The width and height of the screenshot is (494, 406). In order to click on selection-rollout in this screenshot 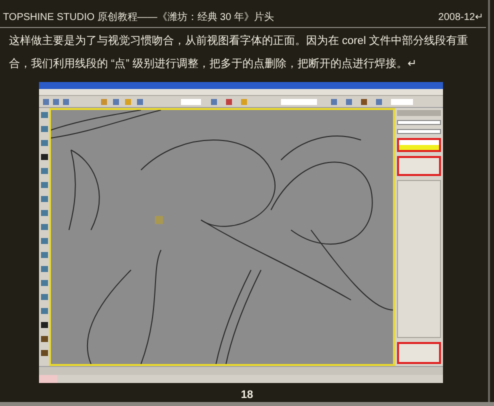, I will do `click(419, 166)`.